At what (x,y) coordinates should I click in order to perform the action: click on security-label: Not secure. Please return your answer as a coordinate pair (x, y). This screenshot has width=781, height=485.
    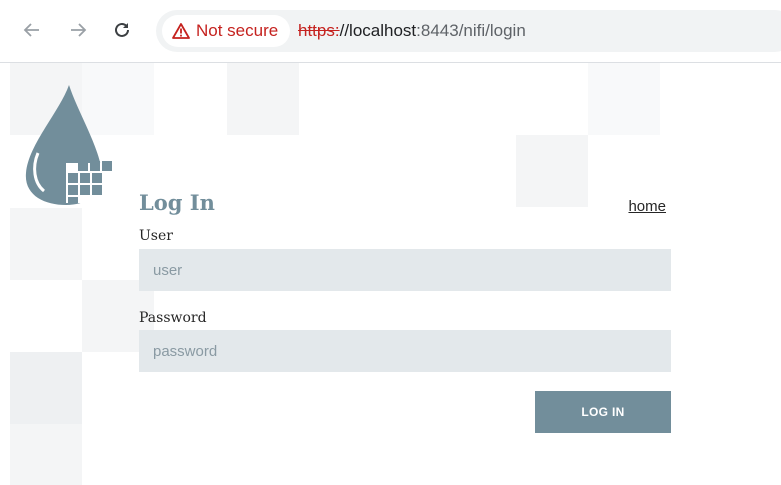
    Looking at the image, I should click on (237, 30).